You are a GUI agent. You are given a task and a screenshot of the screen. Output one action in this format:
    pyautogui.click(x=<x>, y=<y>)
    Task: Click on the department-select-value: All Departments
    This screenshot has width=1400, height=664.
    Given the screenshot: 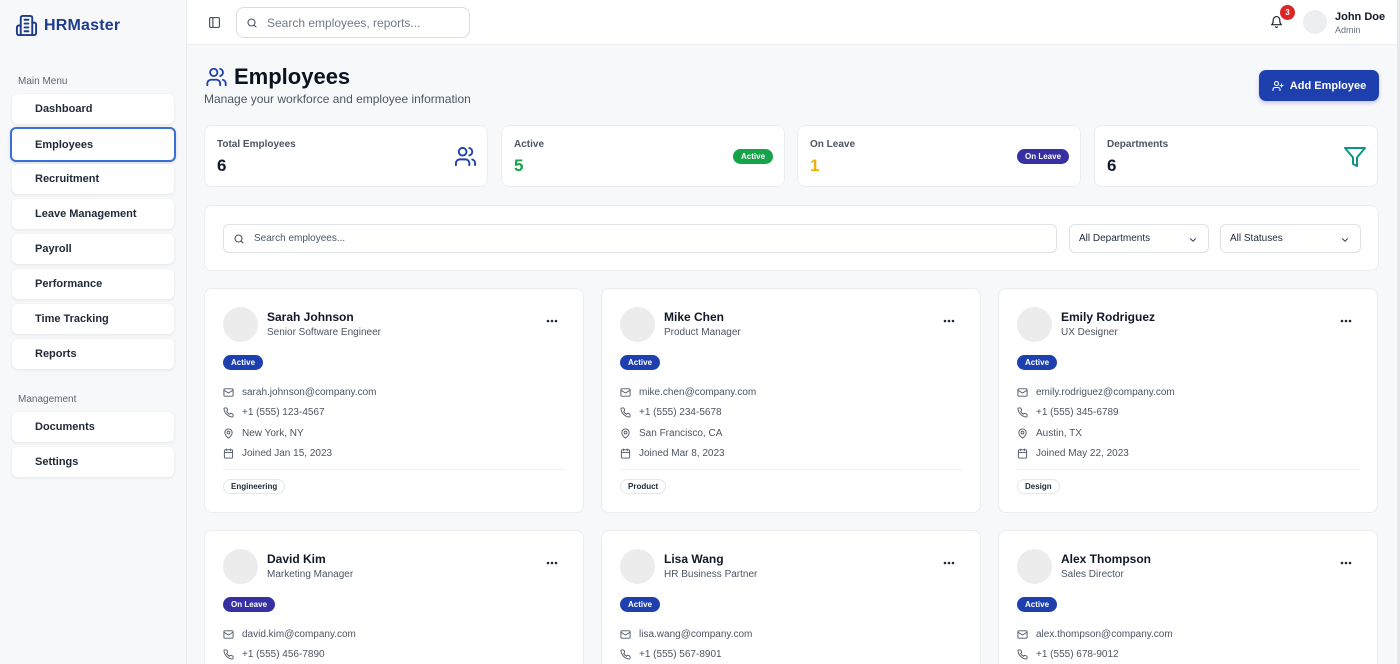 What is the action you would take?
    pyautogui.click(x=1115, y=238)
    